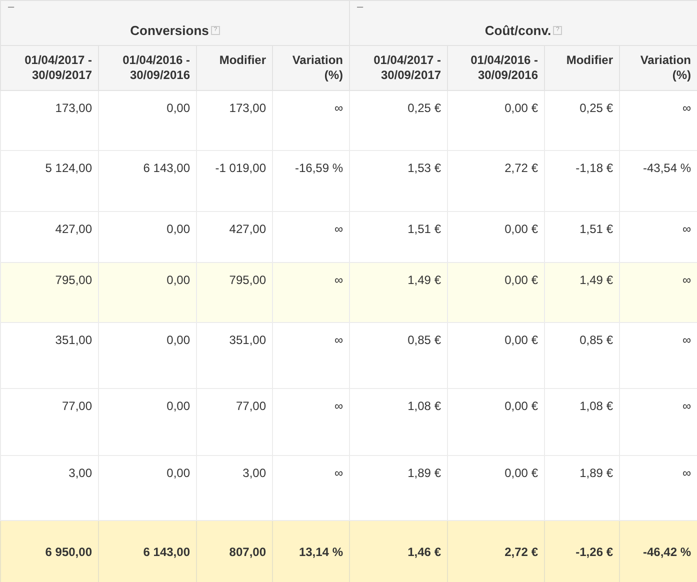 The image size is (697, 582). What do you see at coordinates (518, 31) in the screenshot?
I see `group-title: Coût/conv.` at bounding box center [518, 31].